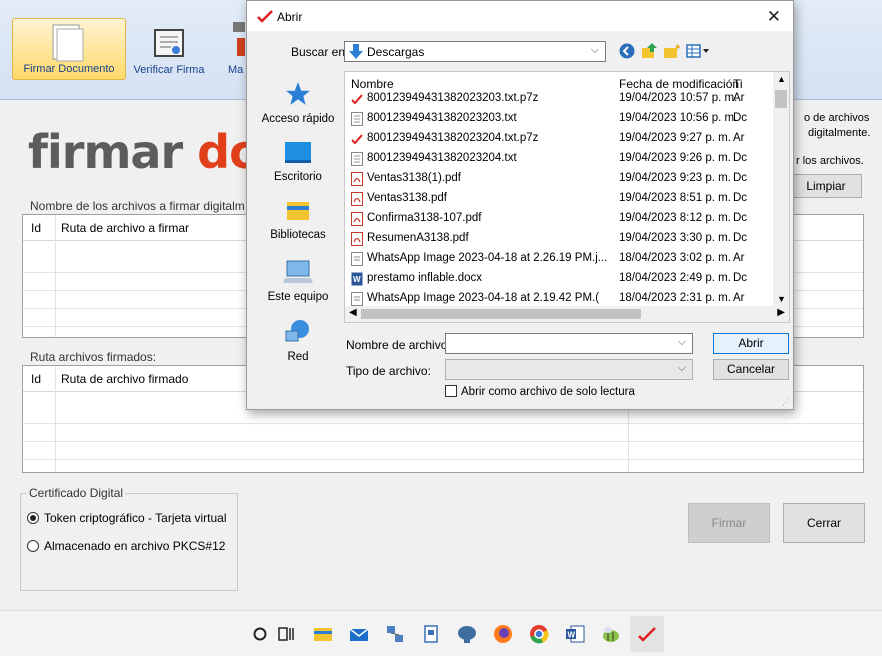 The height and width of the screenshot is (656, 882). I want to click on sign-document-button: Firmar Documento, so click(69, 49).